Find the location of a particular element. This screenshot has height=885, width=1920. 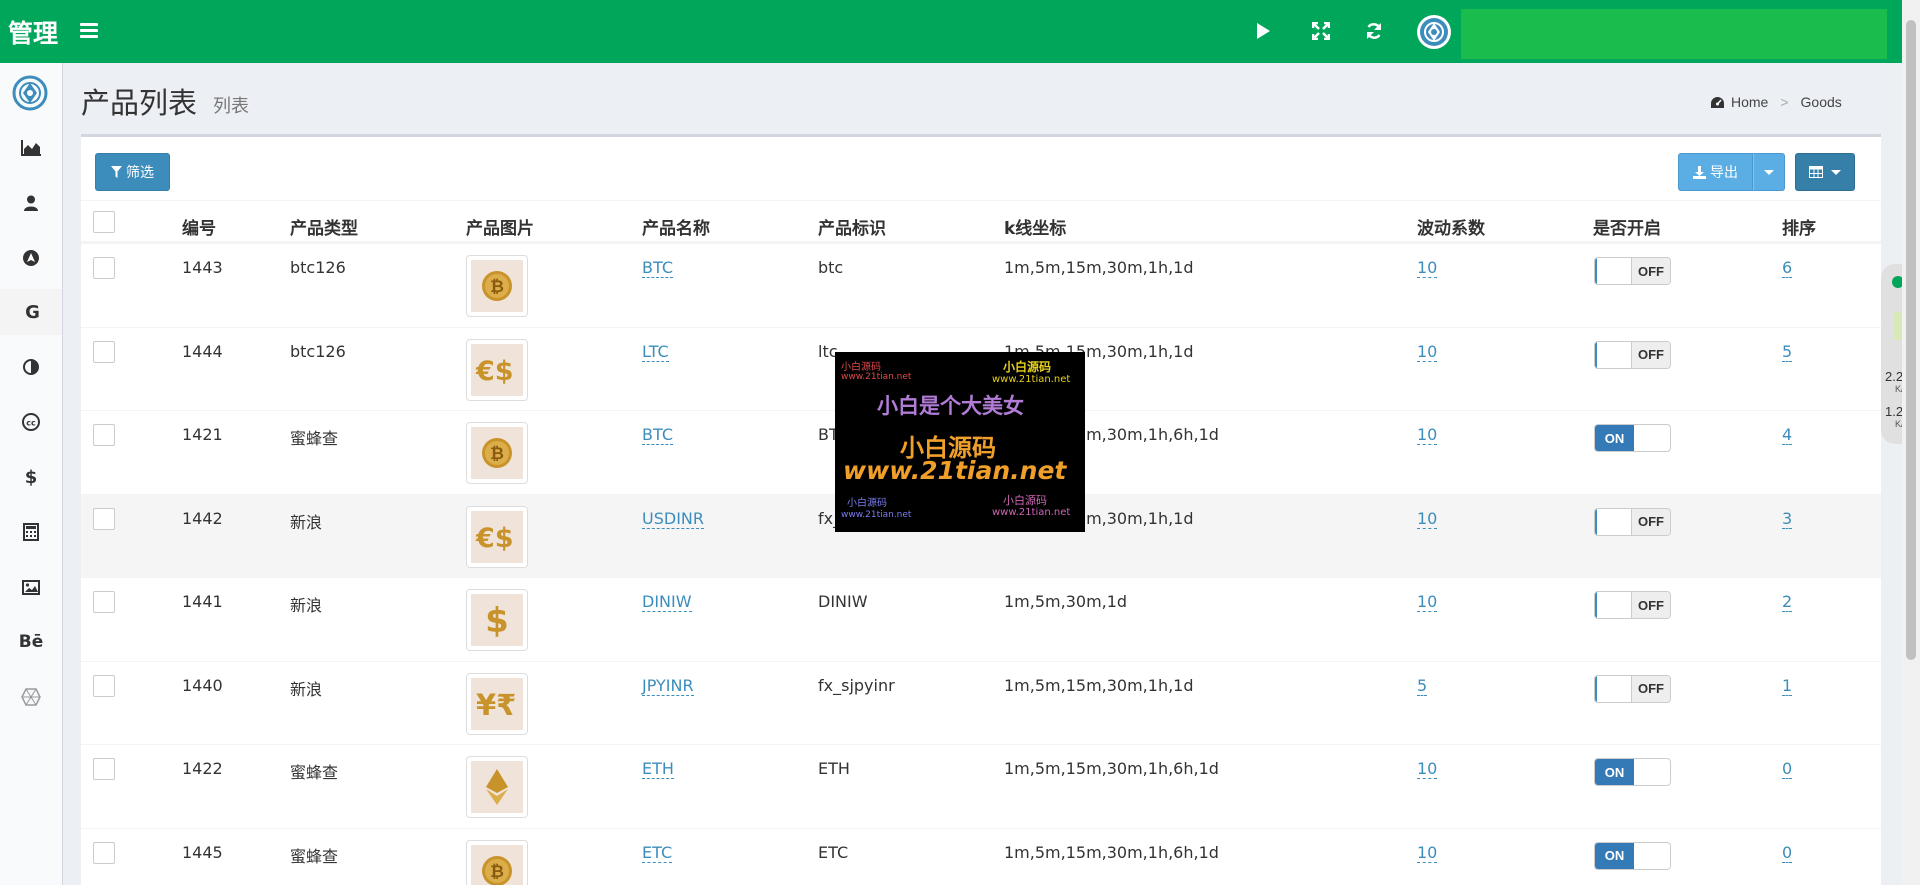

sort-editable: 2 is located at coordinates (1787, 602).